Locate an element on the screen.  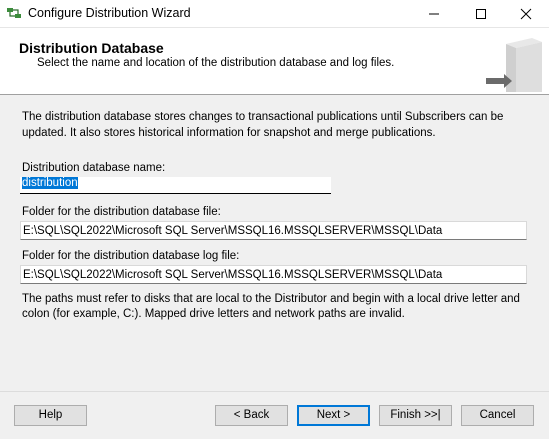
db-name-label: Distribution database name: is located at coordinates (94, 168).